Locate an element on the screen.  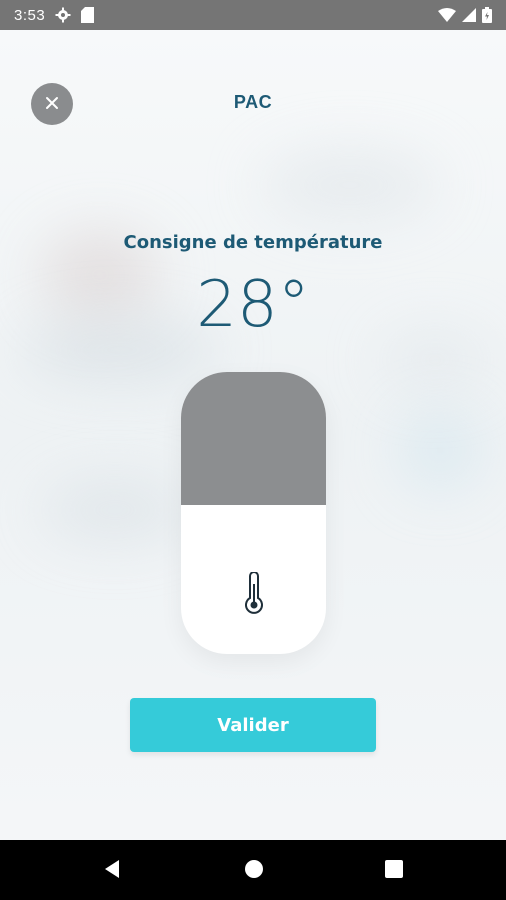
temperature-slider is located at coordinates (253, 513).